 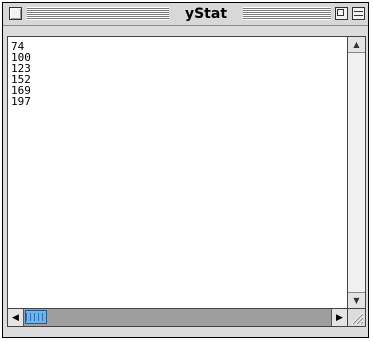 What do you see at coordinates (358, 13) in the screenshot?
I see `collapse-box-icon` at bounding box center [358, 13].